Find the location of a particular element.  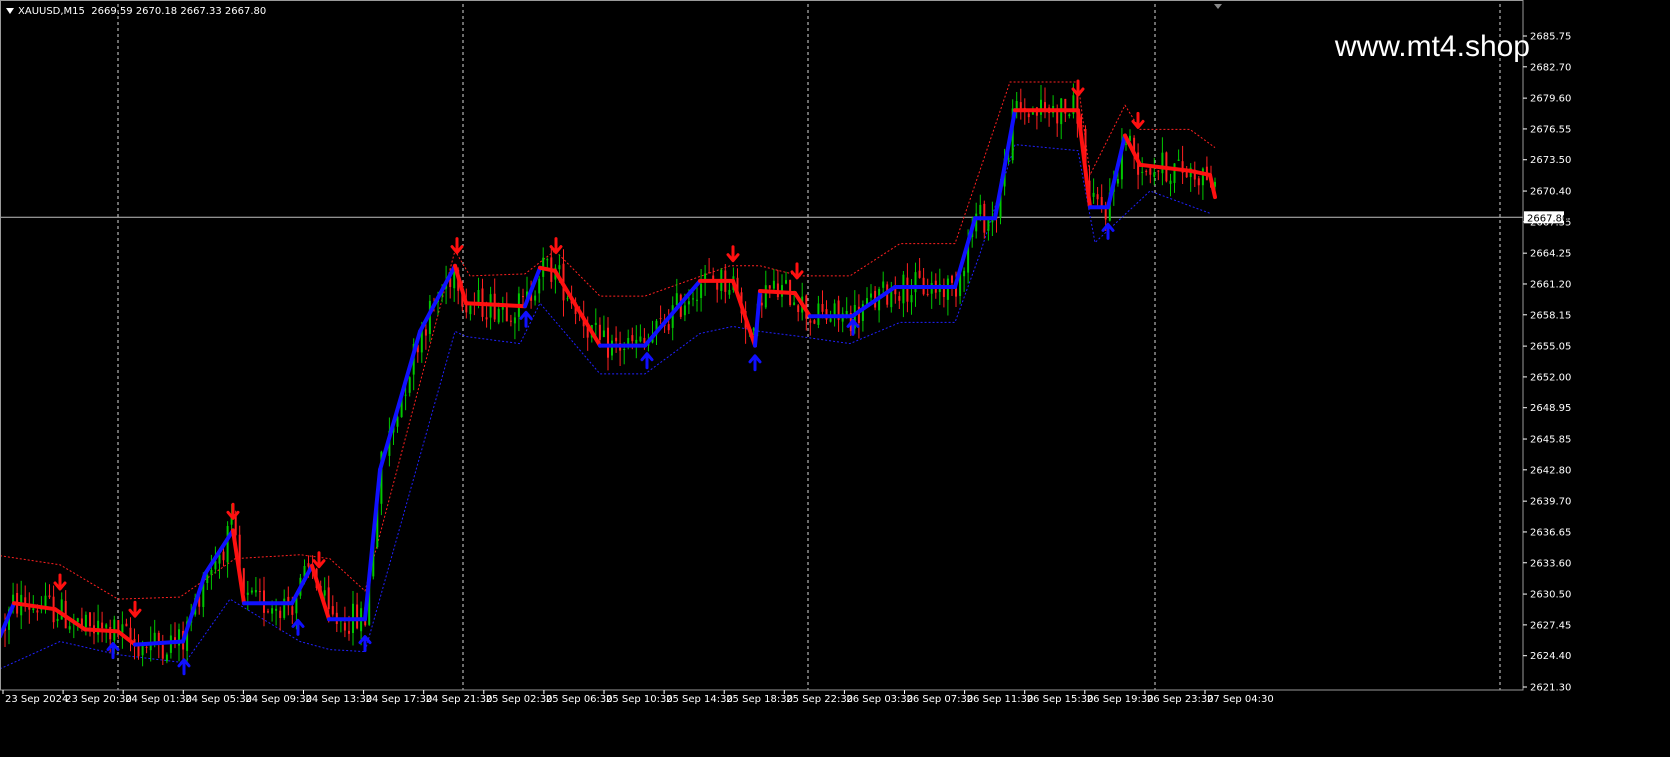

price-label: 2679.60 is located at coordinates (1550, 99).